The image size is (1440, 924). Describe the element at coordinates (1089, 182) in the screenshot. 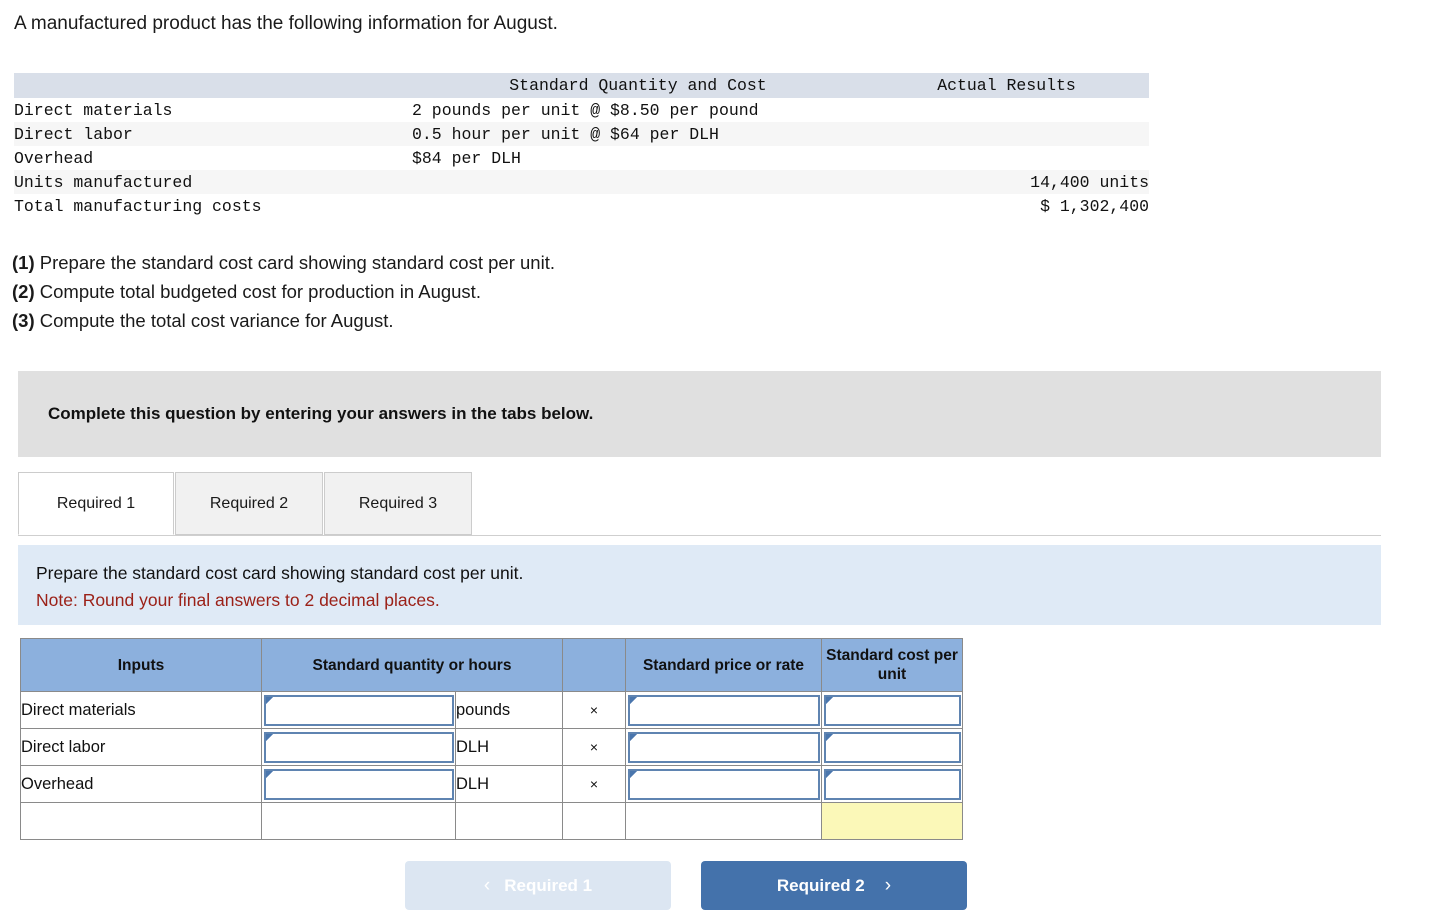

I see `info-row-actual: 14,400 units` at that location.